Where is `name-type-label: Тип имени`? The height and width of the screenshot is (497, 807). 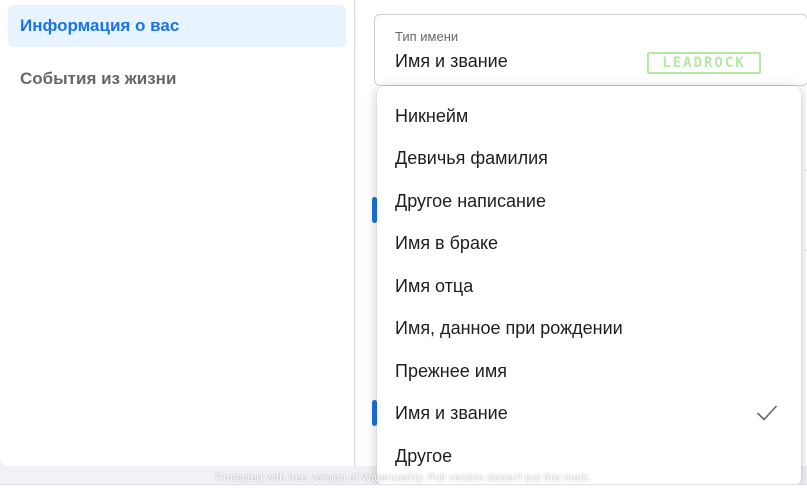 name-type-label: Тип имени is located at coordinates (427, 36).